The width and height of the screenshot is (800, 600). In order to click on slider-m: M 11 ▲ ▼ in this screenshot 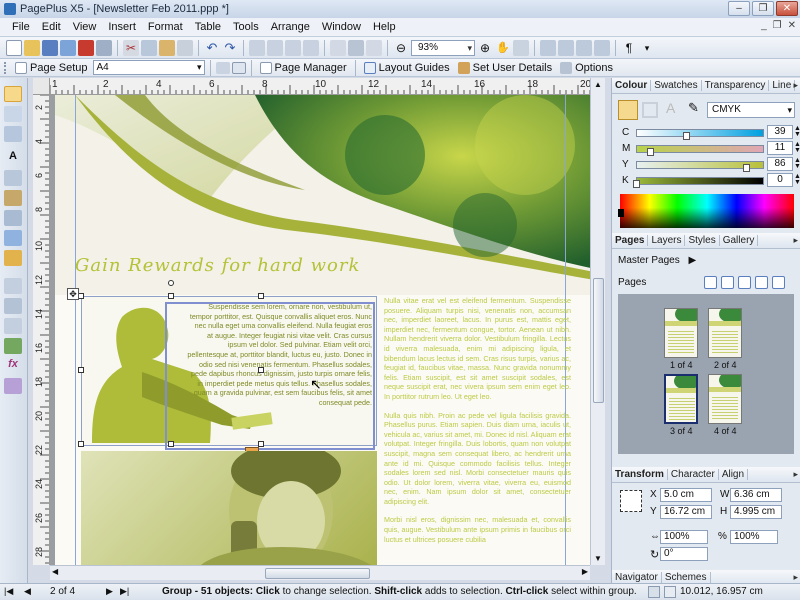, I will do `click(710, 148)`.